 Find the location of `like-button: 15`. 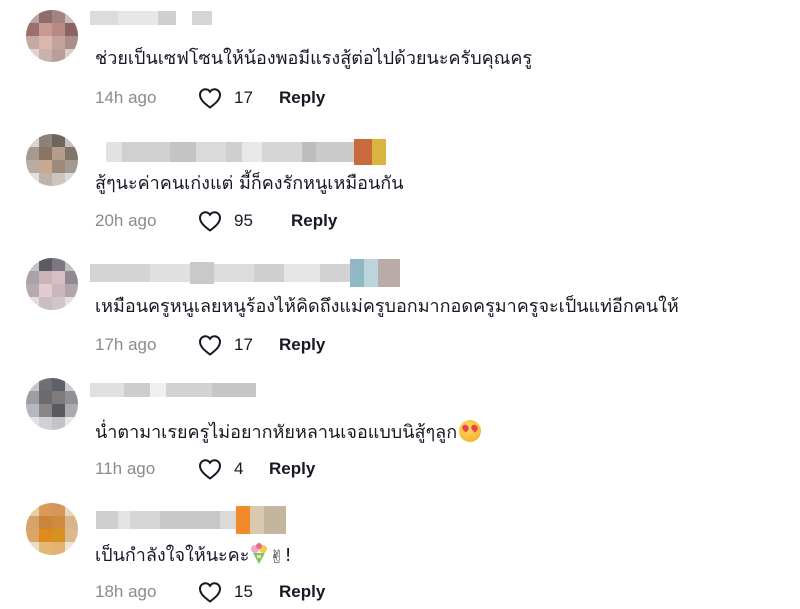

like-button: 15 is located at coordinates (238, 592).